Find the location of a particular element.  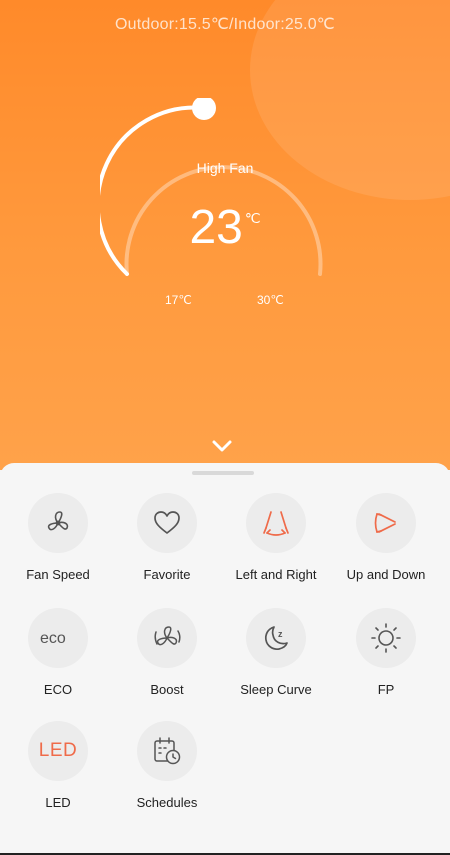

setpoint-temperature: 23 ℃ is located at coordinates (225, 227).